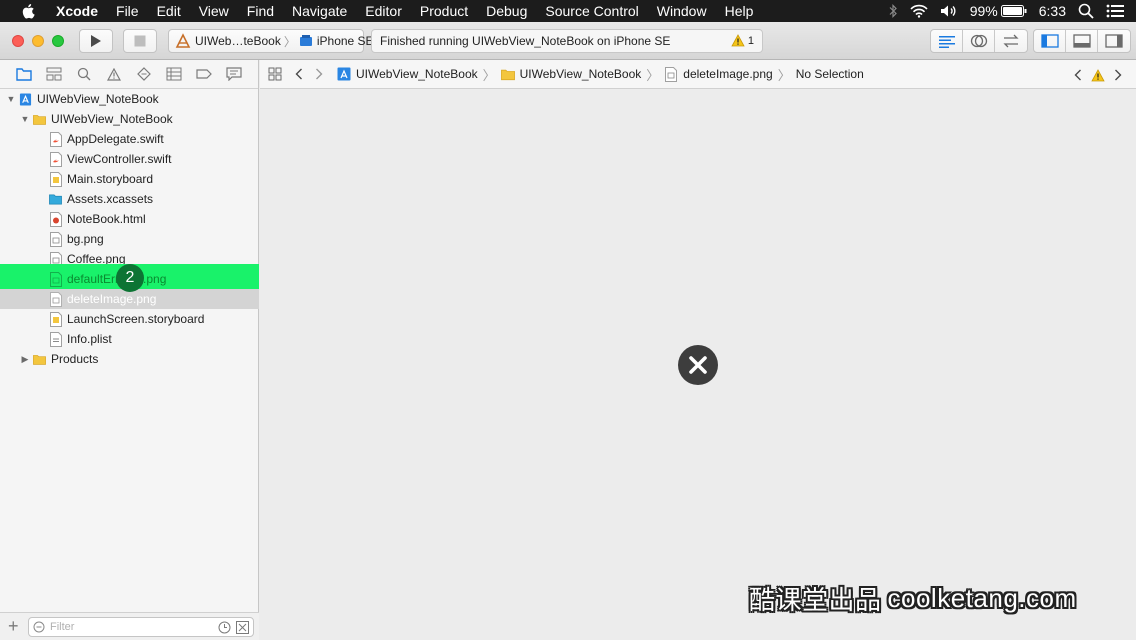  What do you see at coordinates (242, 627) in the screenshot?
I see `source-control-filter-icon` at bounding box center [242, 627].